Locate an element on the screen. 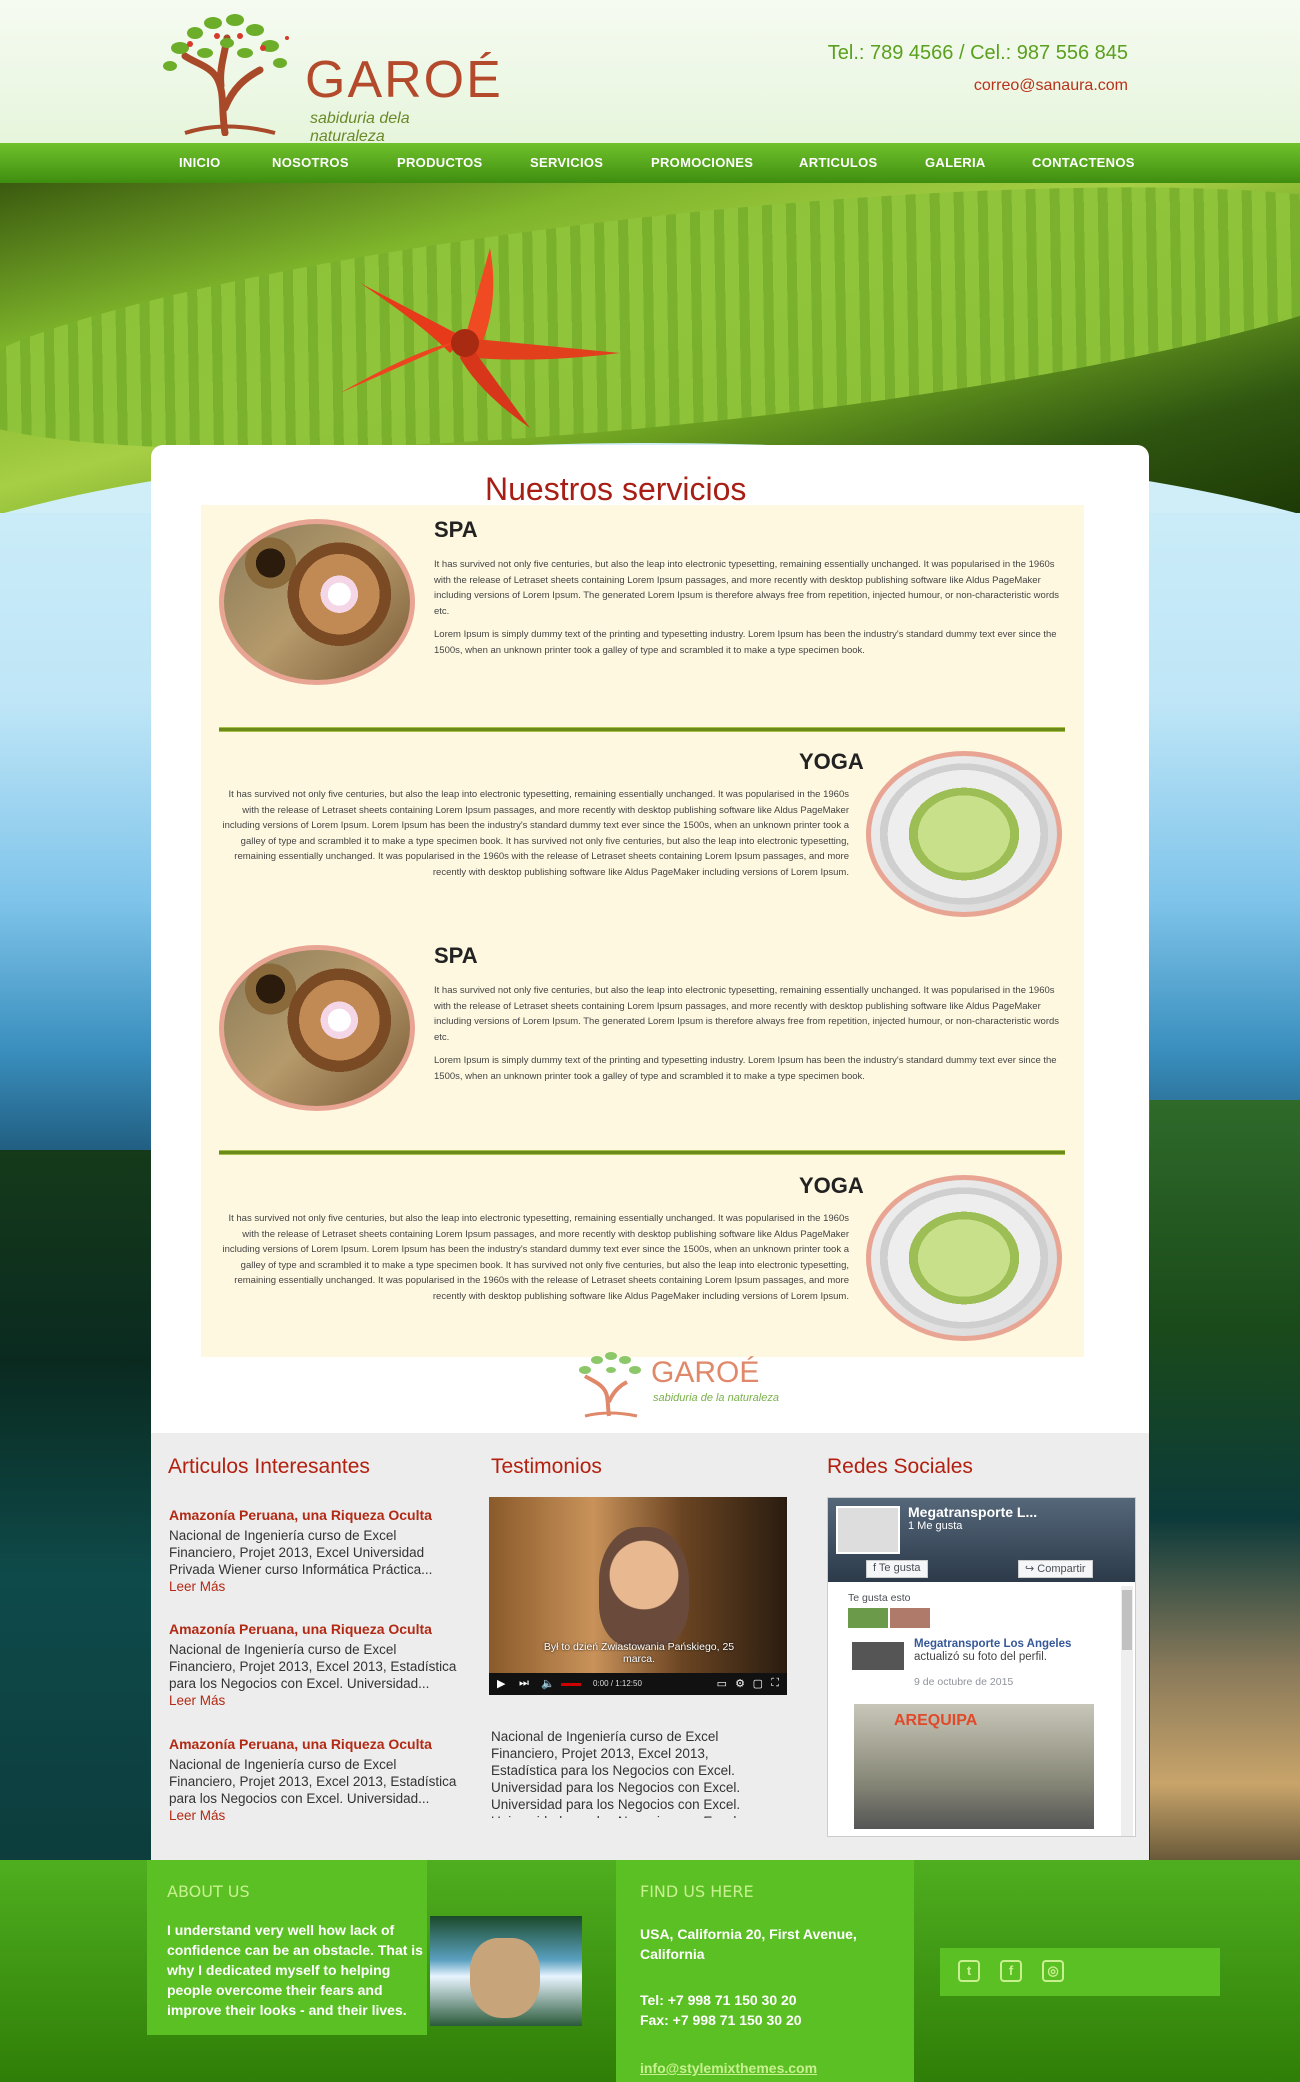 The image size is (1300, 2082). settings-icon: ⚙ is located at coordinates (740, 1683).